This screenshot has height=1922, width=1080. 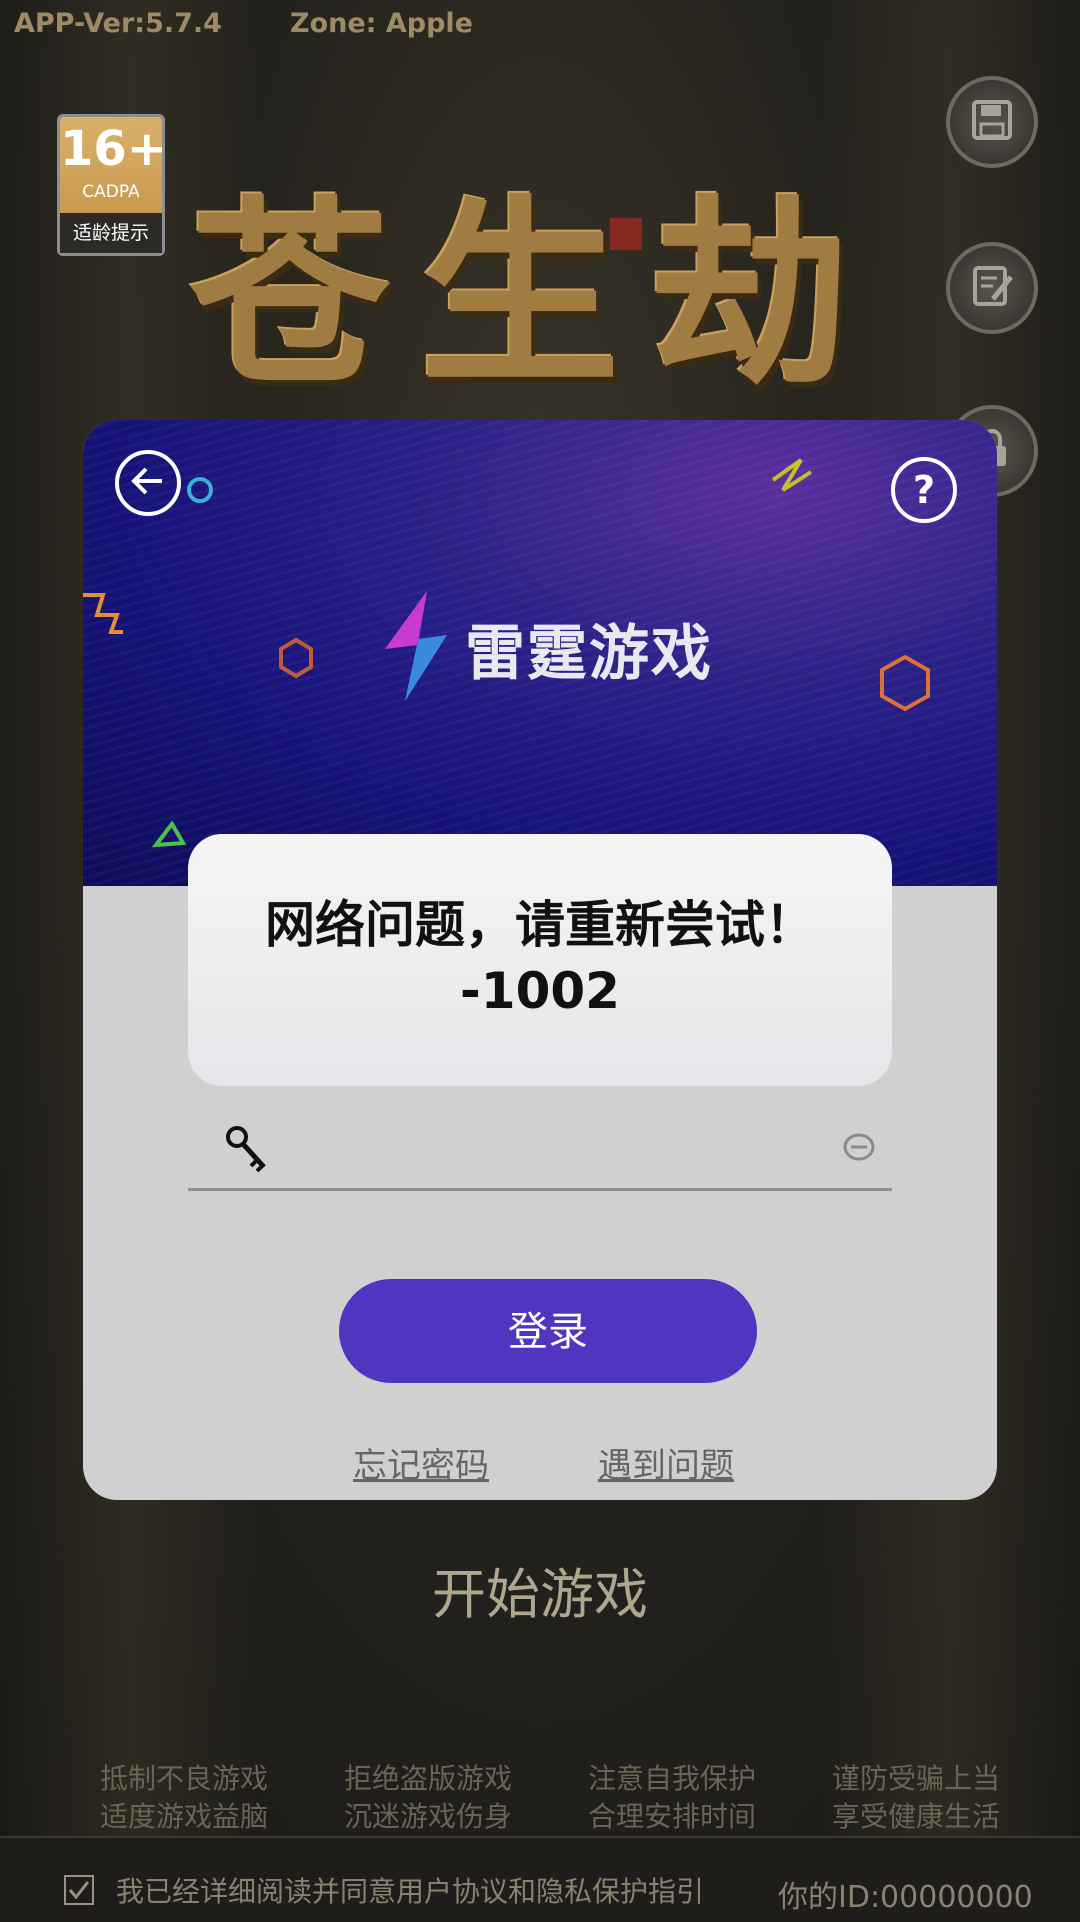 I want to click on health-notice-row: 抵制不良游戏 拒绝盗版游戏 注意自我保护 谨防受骗上当, so click(x=550, y=1779).